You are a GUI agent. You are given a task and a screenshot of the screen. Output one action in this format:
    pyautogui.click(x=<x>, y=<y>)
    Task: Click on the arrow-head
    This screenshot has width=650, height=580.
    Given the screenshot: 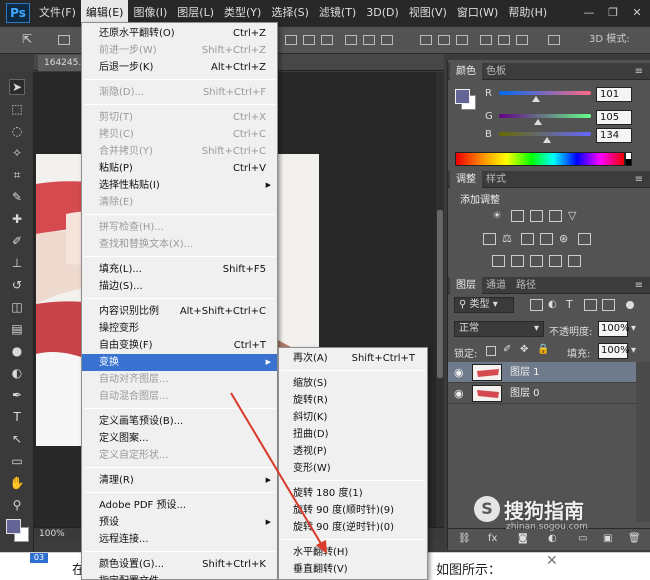 What is the action you would take?
    pyautogui.click(x=321, y=547)
    